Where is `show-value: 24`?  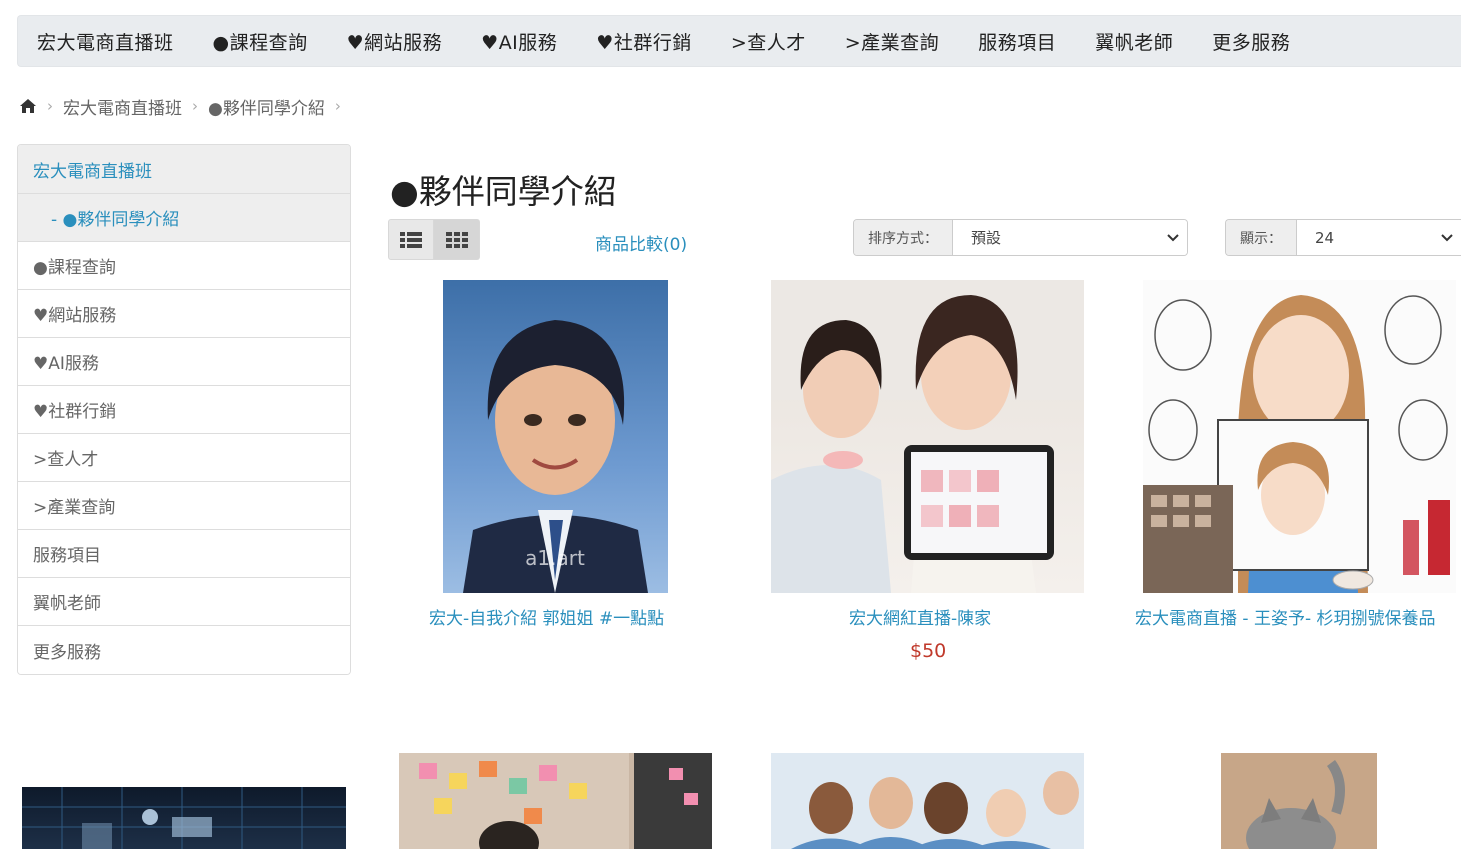 show-value: 24 is located at coordinates (1325, 237).